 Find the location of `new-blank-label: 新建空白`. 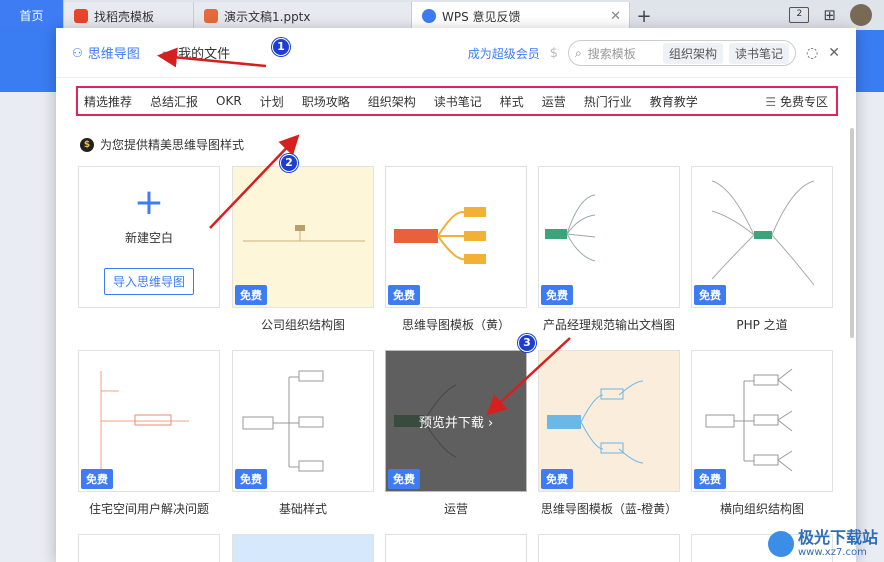

new-blank-label: 新建空白 is located at coordinates (148, 238).